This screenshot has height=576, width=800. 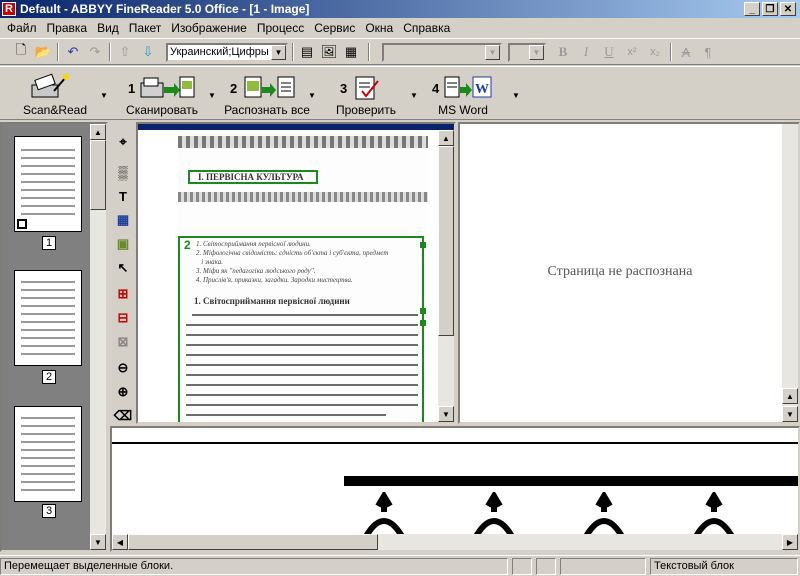 I want to click on zoom-in-icon: ⊕, so click(x=123, y=392).